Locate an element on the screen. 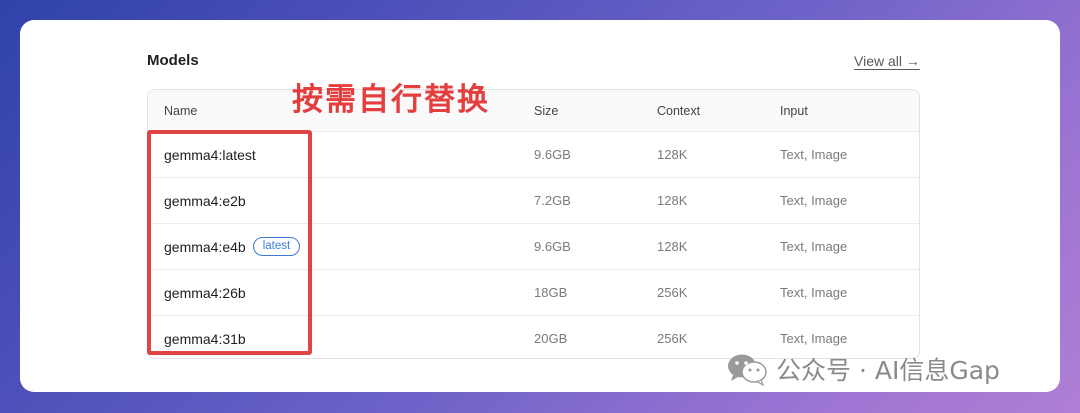 The image size is (1080, 413). column-header-name: Name is located at coordinates (181, 110).